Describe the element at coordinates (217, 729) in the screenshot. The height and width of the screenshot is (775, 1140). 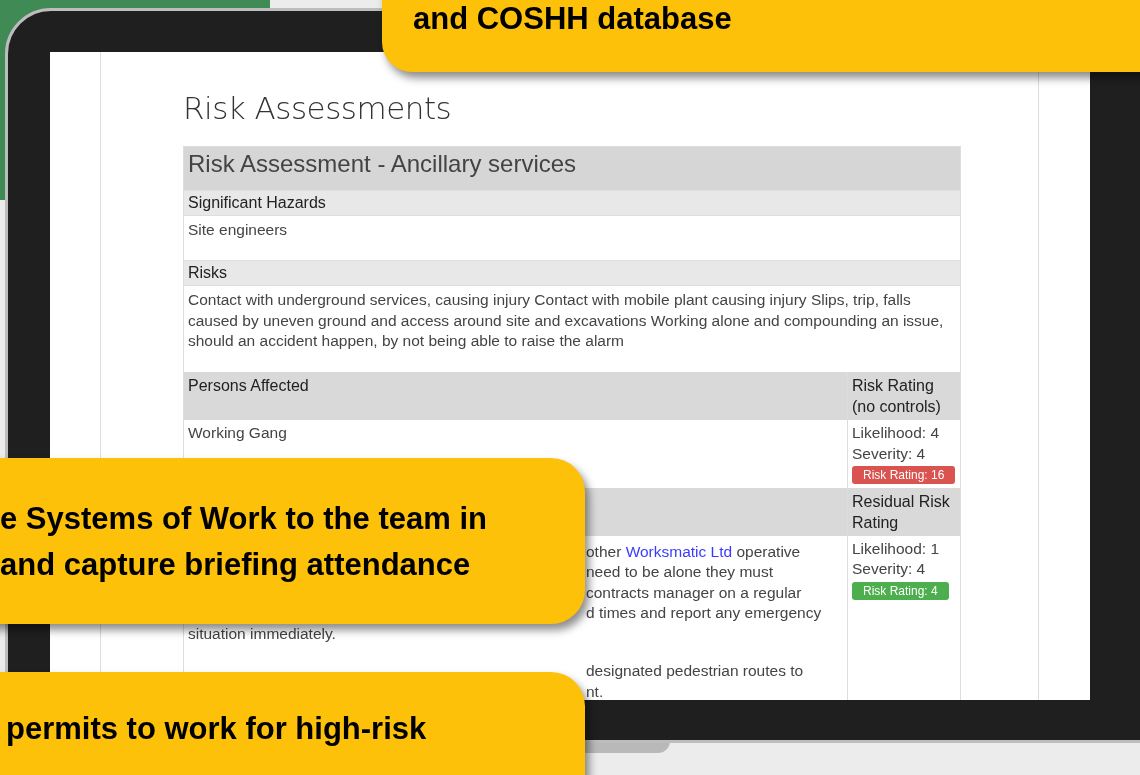
I see `callout-text: permits to work for high-risk` at that location.